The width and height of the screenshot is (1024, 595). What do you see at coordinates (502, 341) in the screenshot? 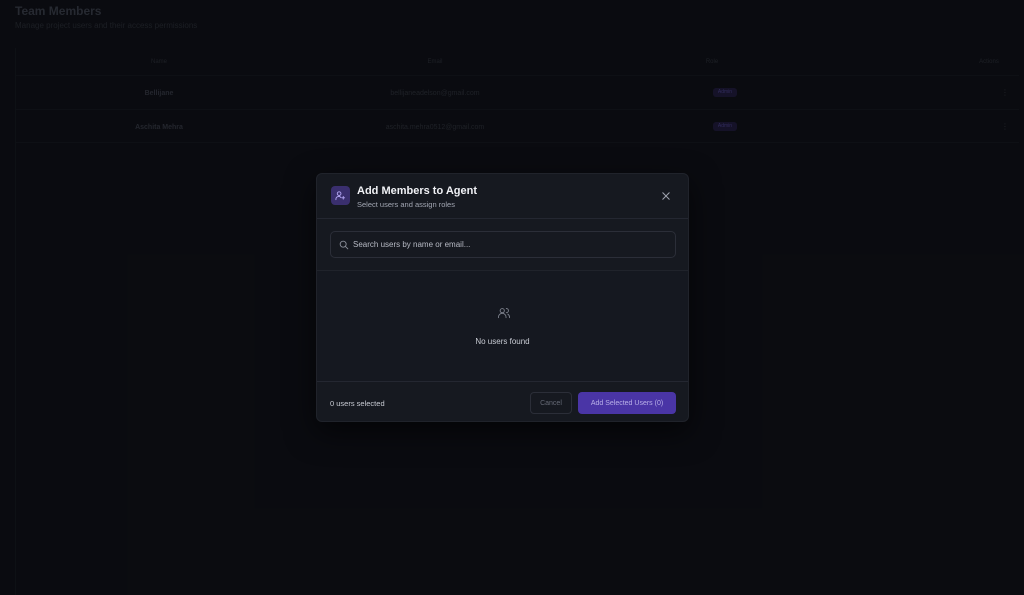
I see `empty-state-text: No users found` at bounding box center [502, 341].